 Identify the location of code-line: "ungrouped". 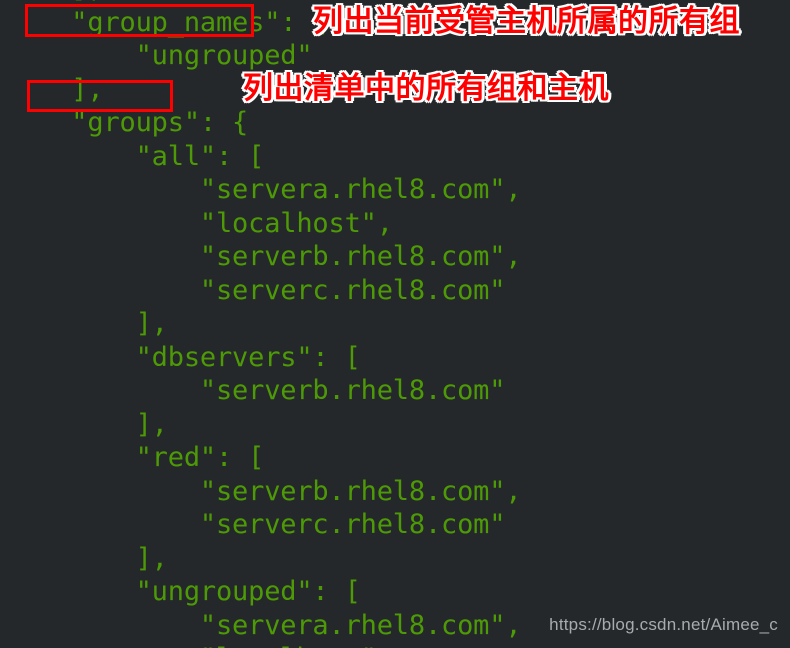
(160, 55).